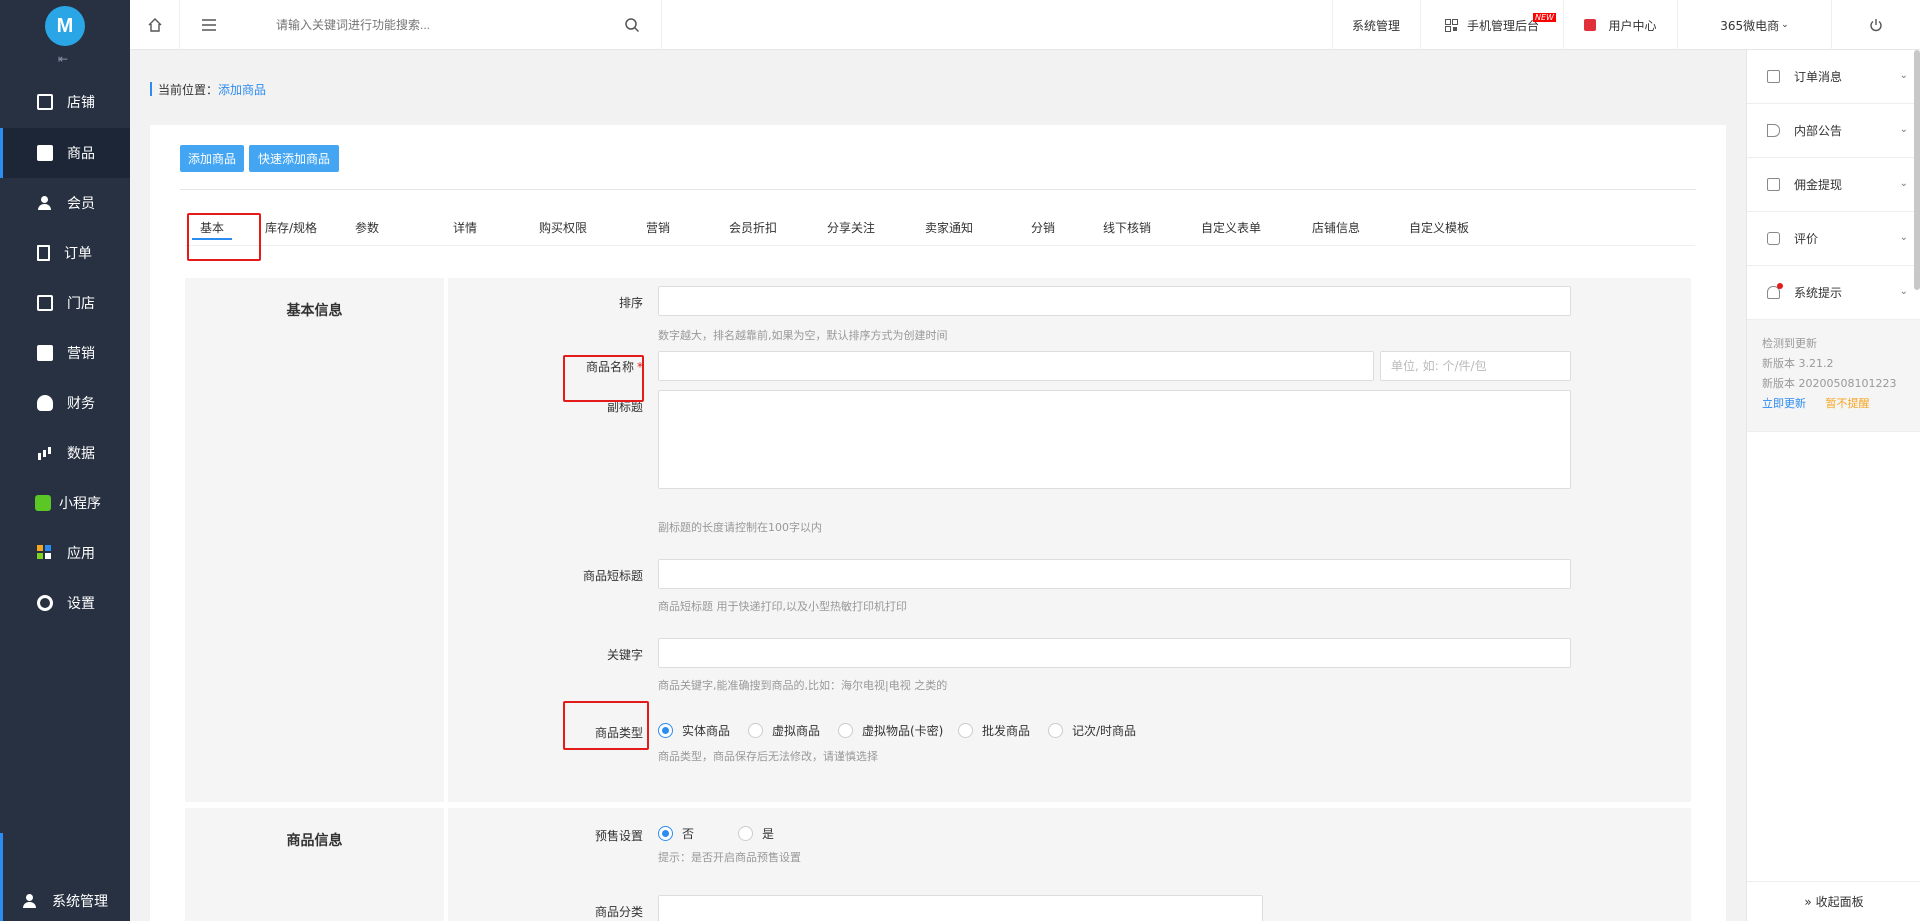 The width and height of the screenshot is (1920, 921). What do you see at coordinates (294, 158) in the screenshot?
I see `quick-add-goods-button: 快速添加商品` at bounding box center [294, 158].